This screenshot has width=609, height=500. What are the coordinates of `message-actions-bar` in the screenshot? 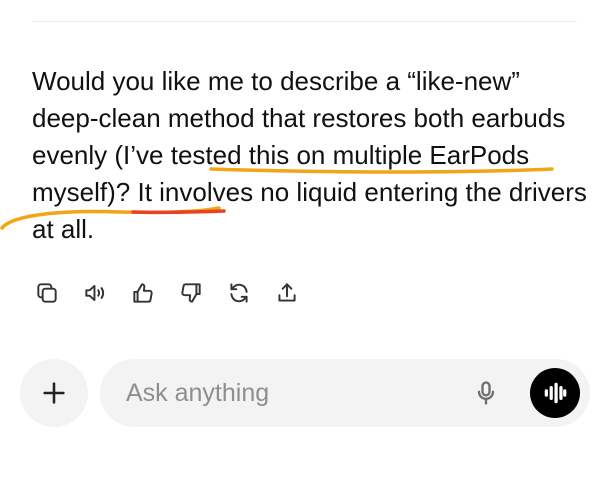 It's located at (167, 293).